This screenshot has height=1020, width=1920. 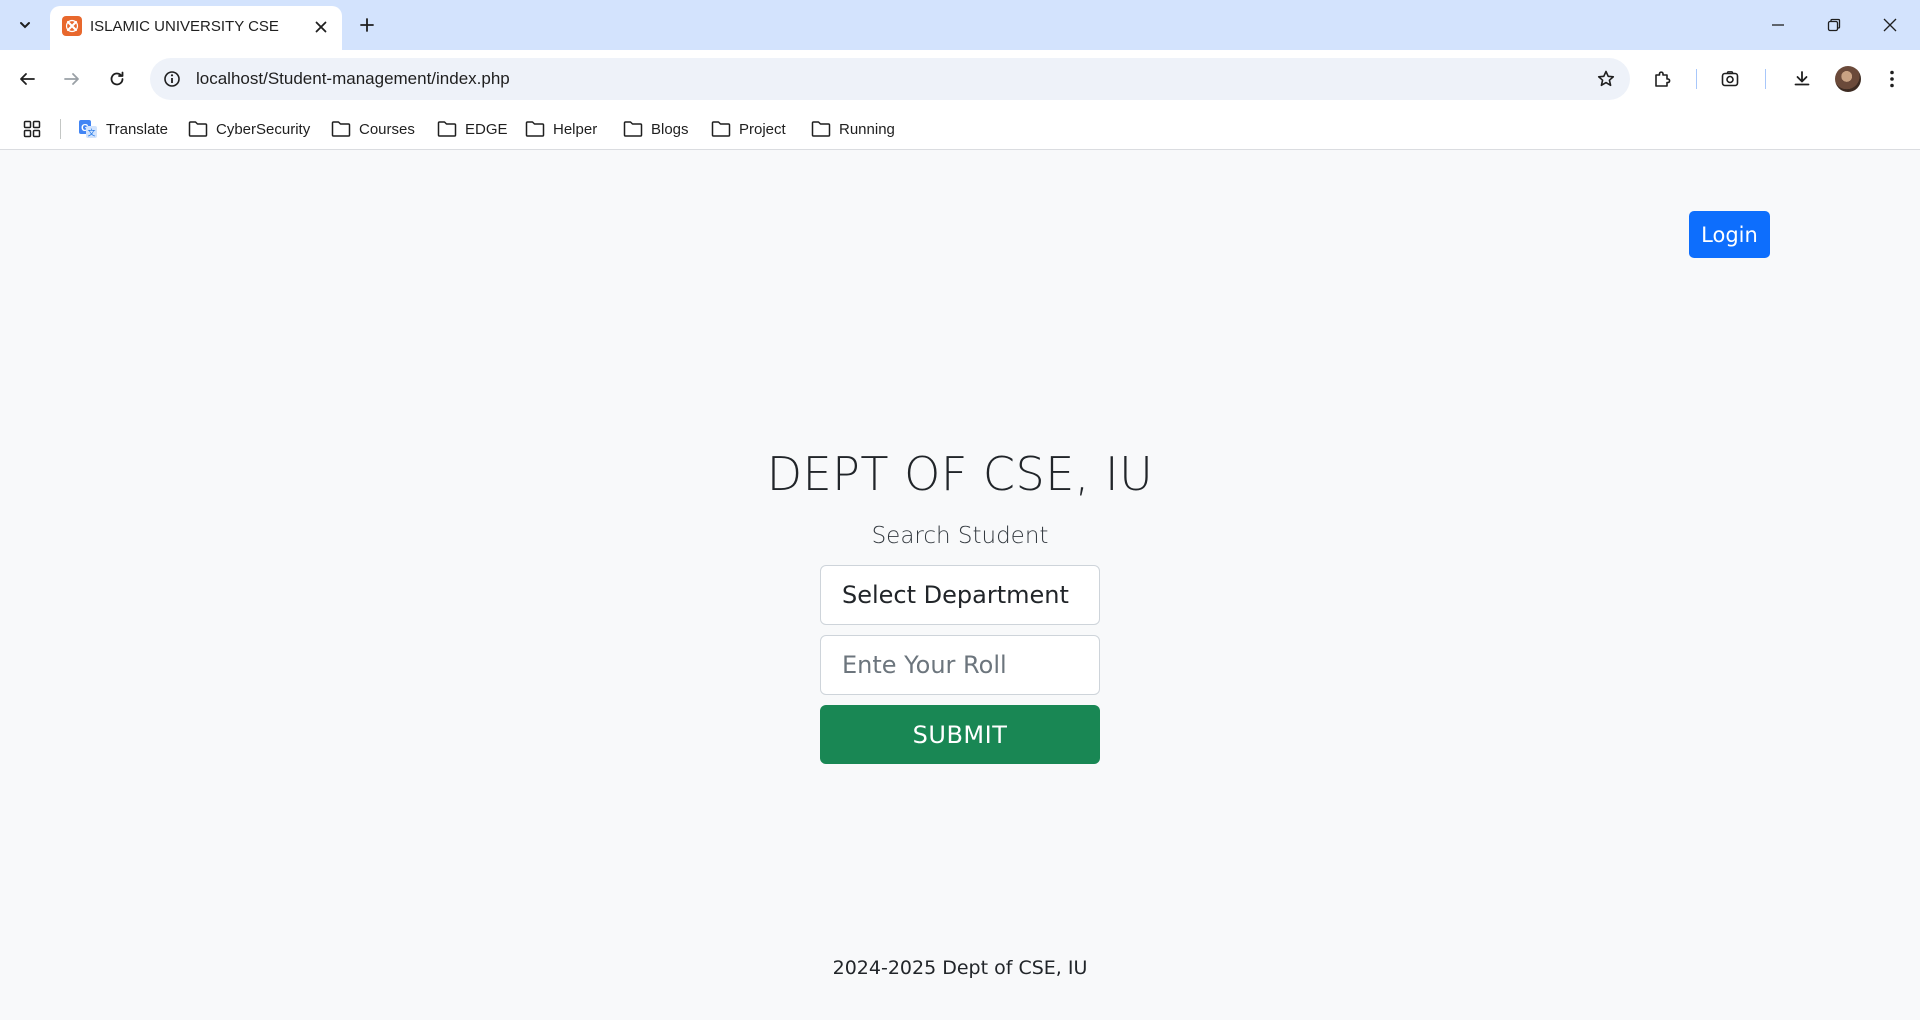 What do you see at coordinates (960, 25) in the screenshot?
I see `tab-strip: ISLAMIC UNIVERSITY CSE` at bounding box center [960, 25].